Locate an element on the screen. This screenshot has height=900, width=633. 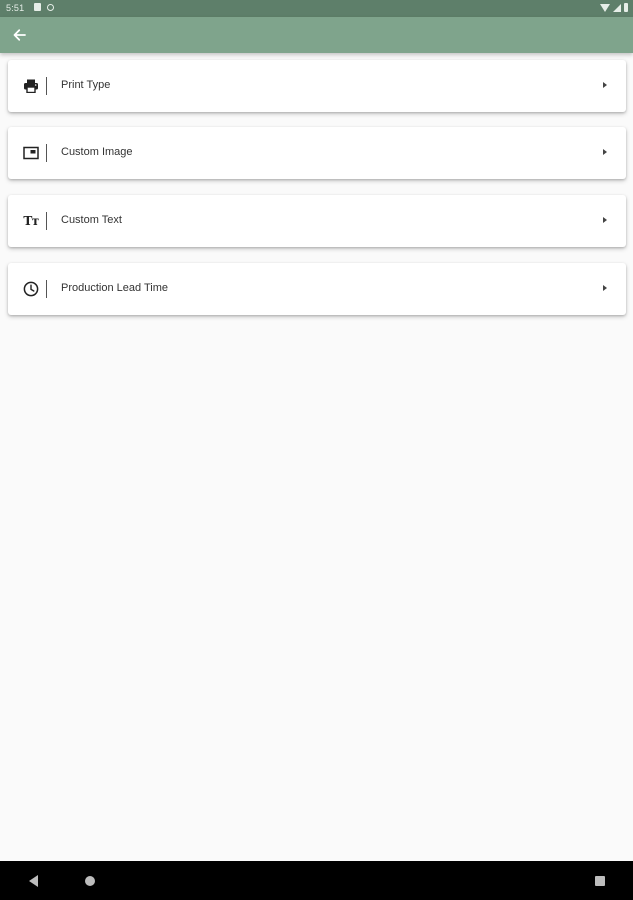
sd-card-icon is located at coordinates (37, 7).